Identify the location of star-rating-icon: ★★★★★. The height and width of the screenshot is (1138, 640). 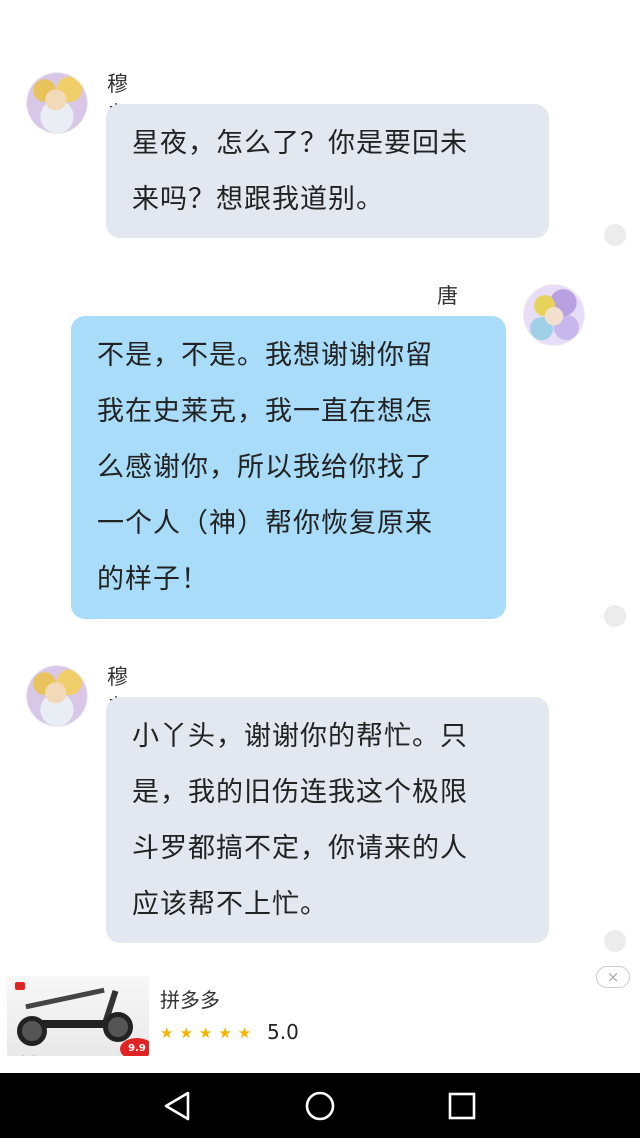
(209, 1033).